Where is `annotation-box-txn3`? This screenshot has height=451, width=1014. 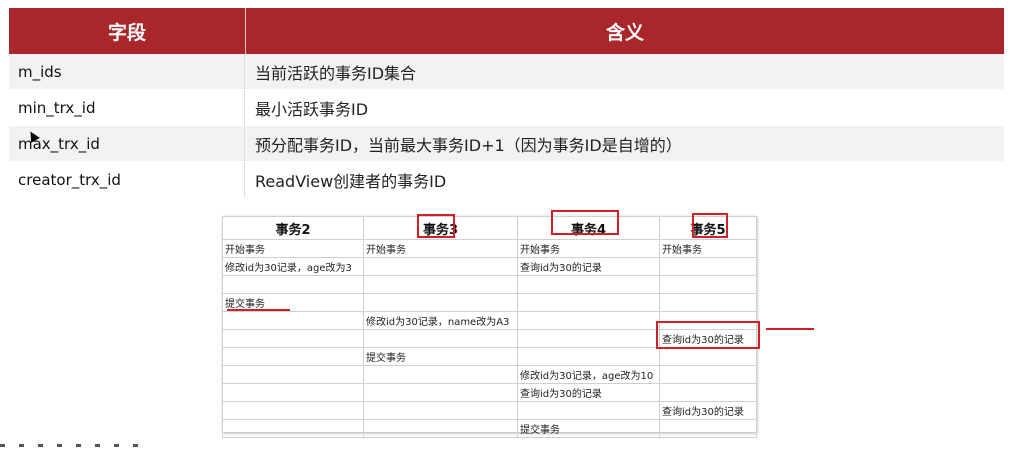 annotation-box-txn3 is located at coordinates (436, 226).